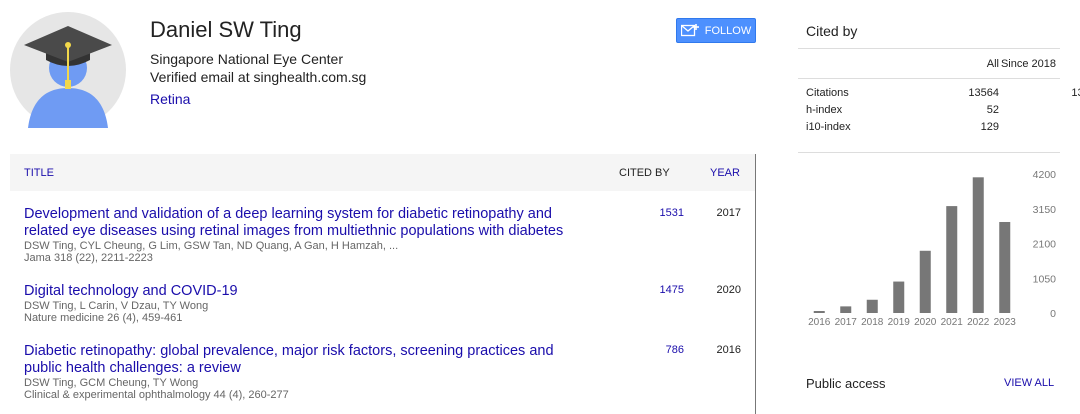 The width and height of the screenshot is (1080, 414). Describe the element at coordinates (899, 322) in the screenshot. I see `x-tick-label: 2019` at that location.